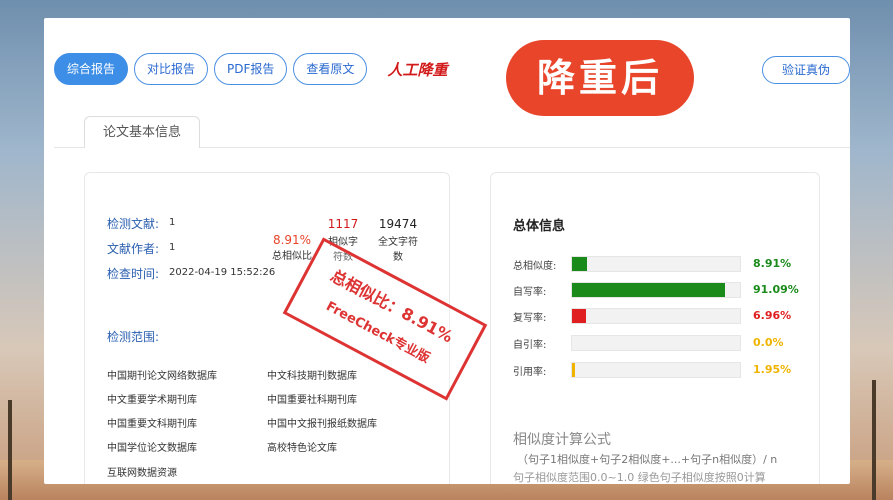 This screenshot has width=893, height=500. I want to click on database-item: 互联网数据资源, so click(142, 473).